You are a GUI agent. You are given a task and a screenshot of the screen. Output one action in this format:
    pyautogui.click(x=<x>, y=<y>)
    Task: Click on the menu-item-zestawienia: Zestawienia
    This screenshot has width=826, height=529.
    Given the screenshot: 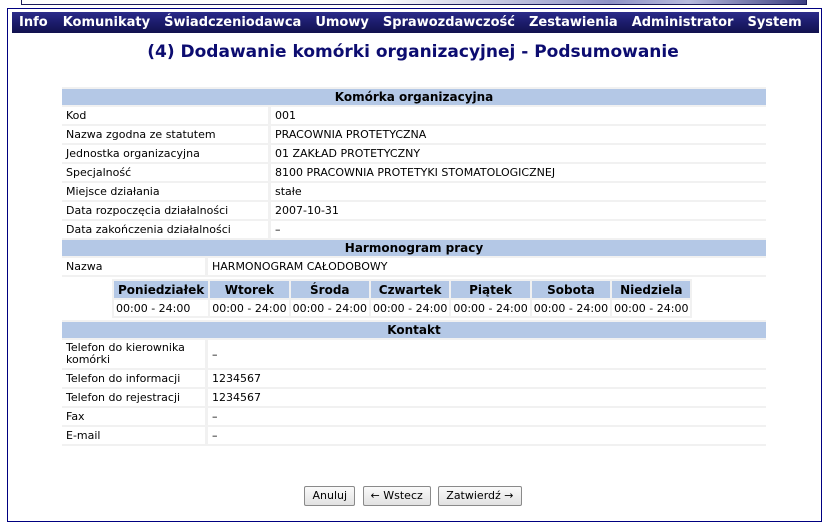 What is the action you would take?
    pyautogui.click(x=569, y=22)
    